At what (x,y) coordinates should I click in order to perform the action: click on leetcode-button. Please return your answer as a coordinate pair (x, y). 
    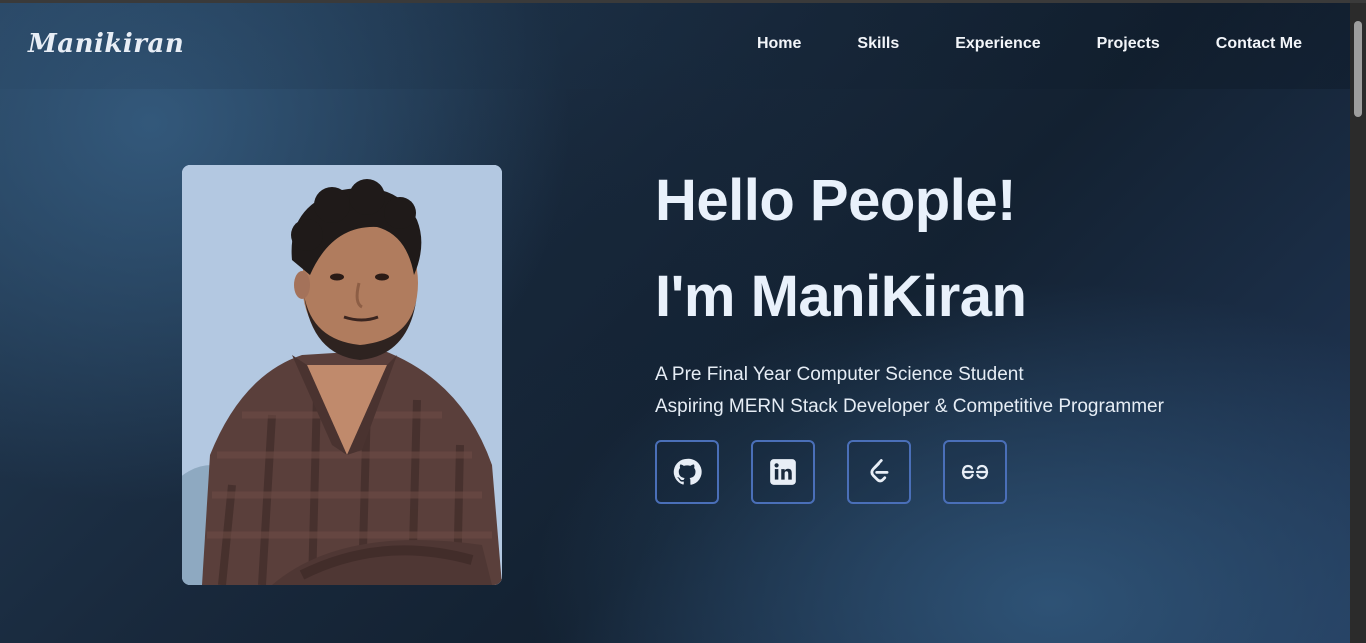
    Looking at the image, I should click on (879, 472).